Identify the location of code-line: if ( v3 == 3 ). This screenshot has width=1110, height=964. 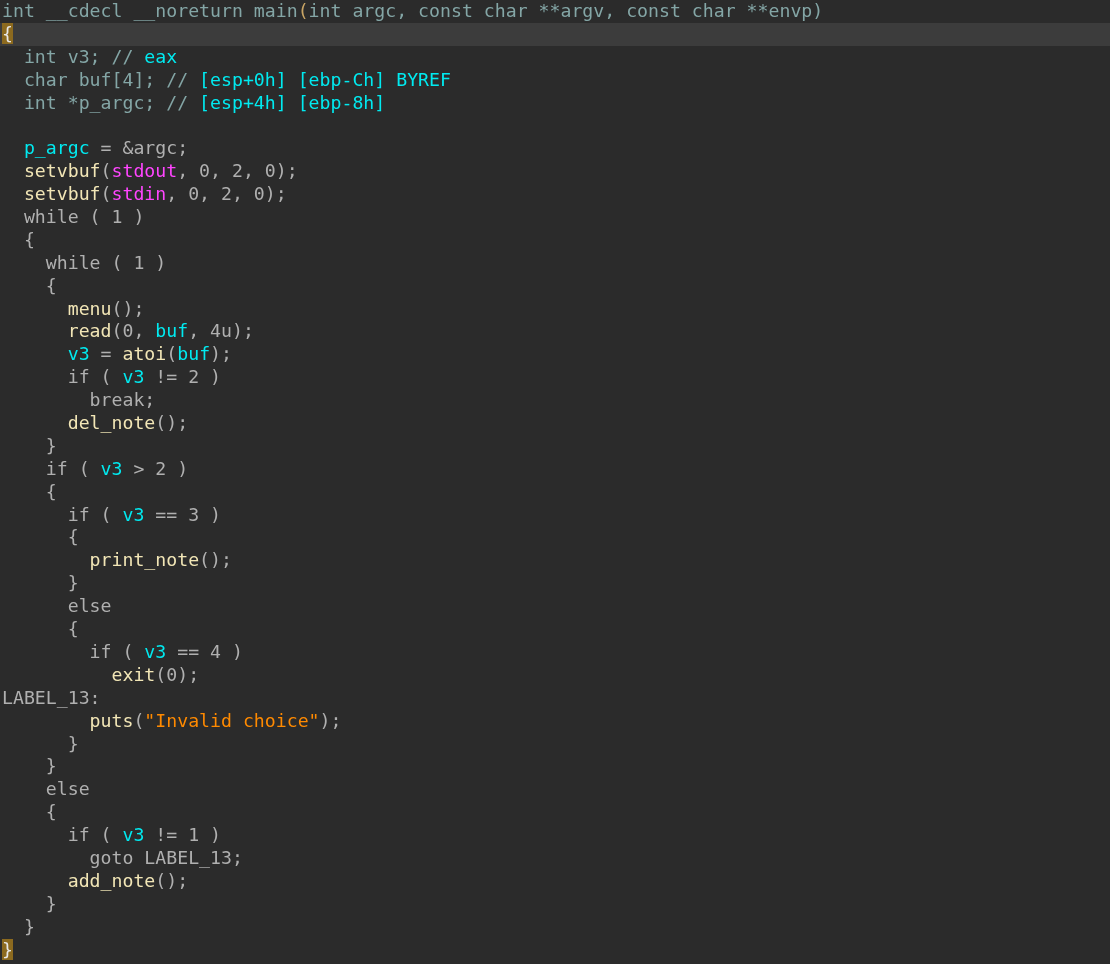
(144, 515).